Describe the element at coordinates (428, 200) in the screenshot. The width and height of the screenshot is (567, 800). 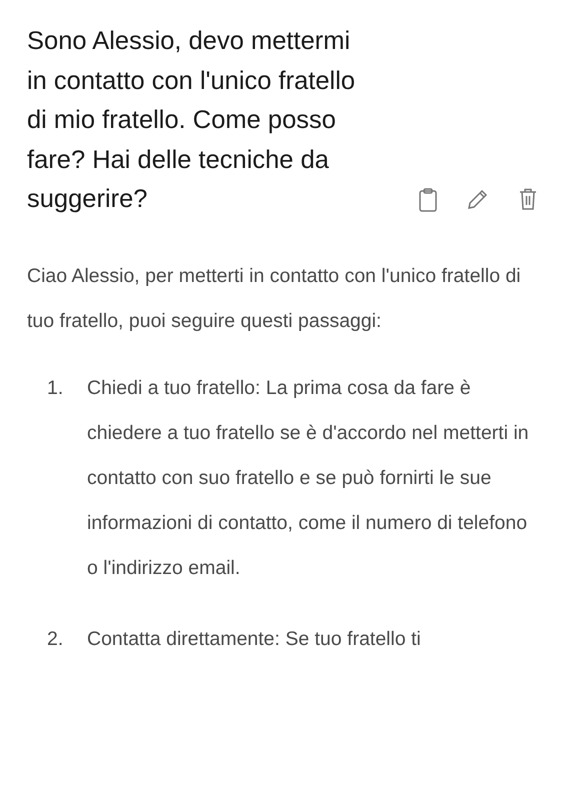
I see `clipboard-icon` at that location.